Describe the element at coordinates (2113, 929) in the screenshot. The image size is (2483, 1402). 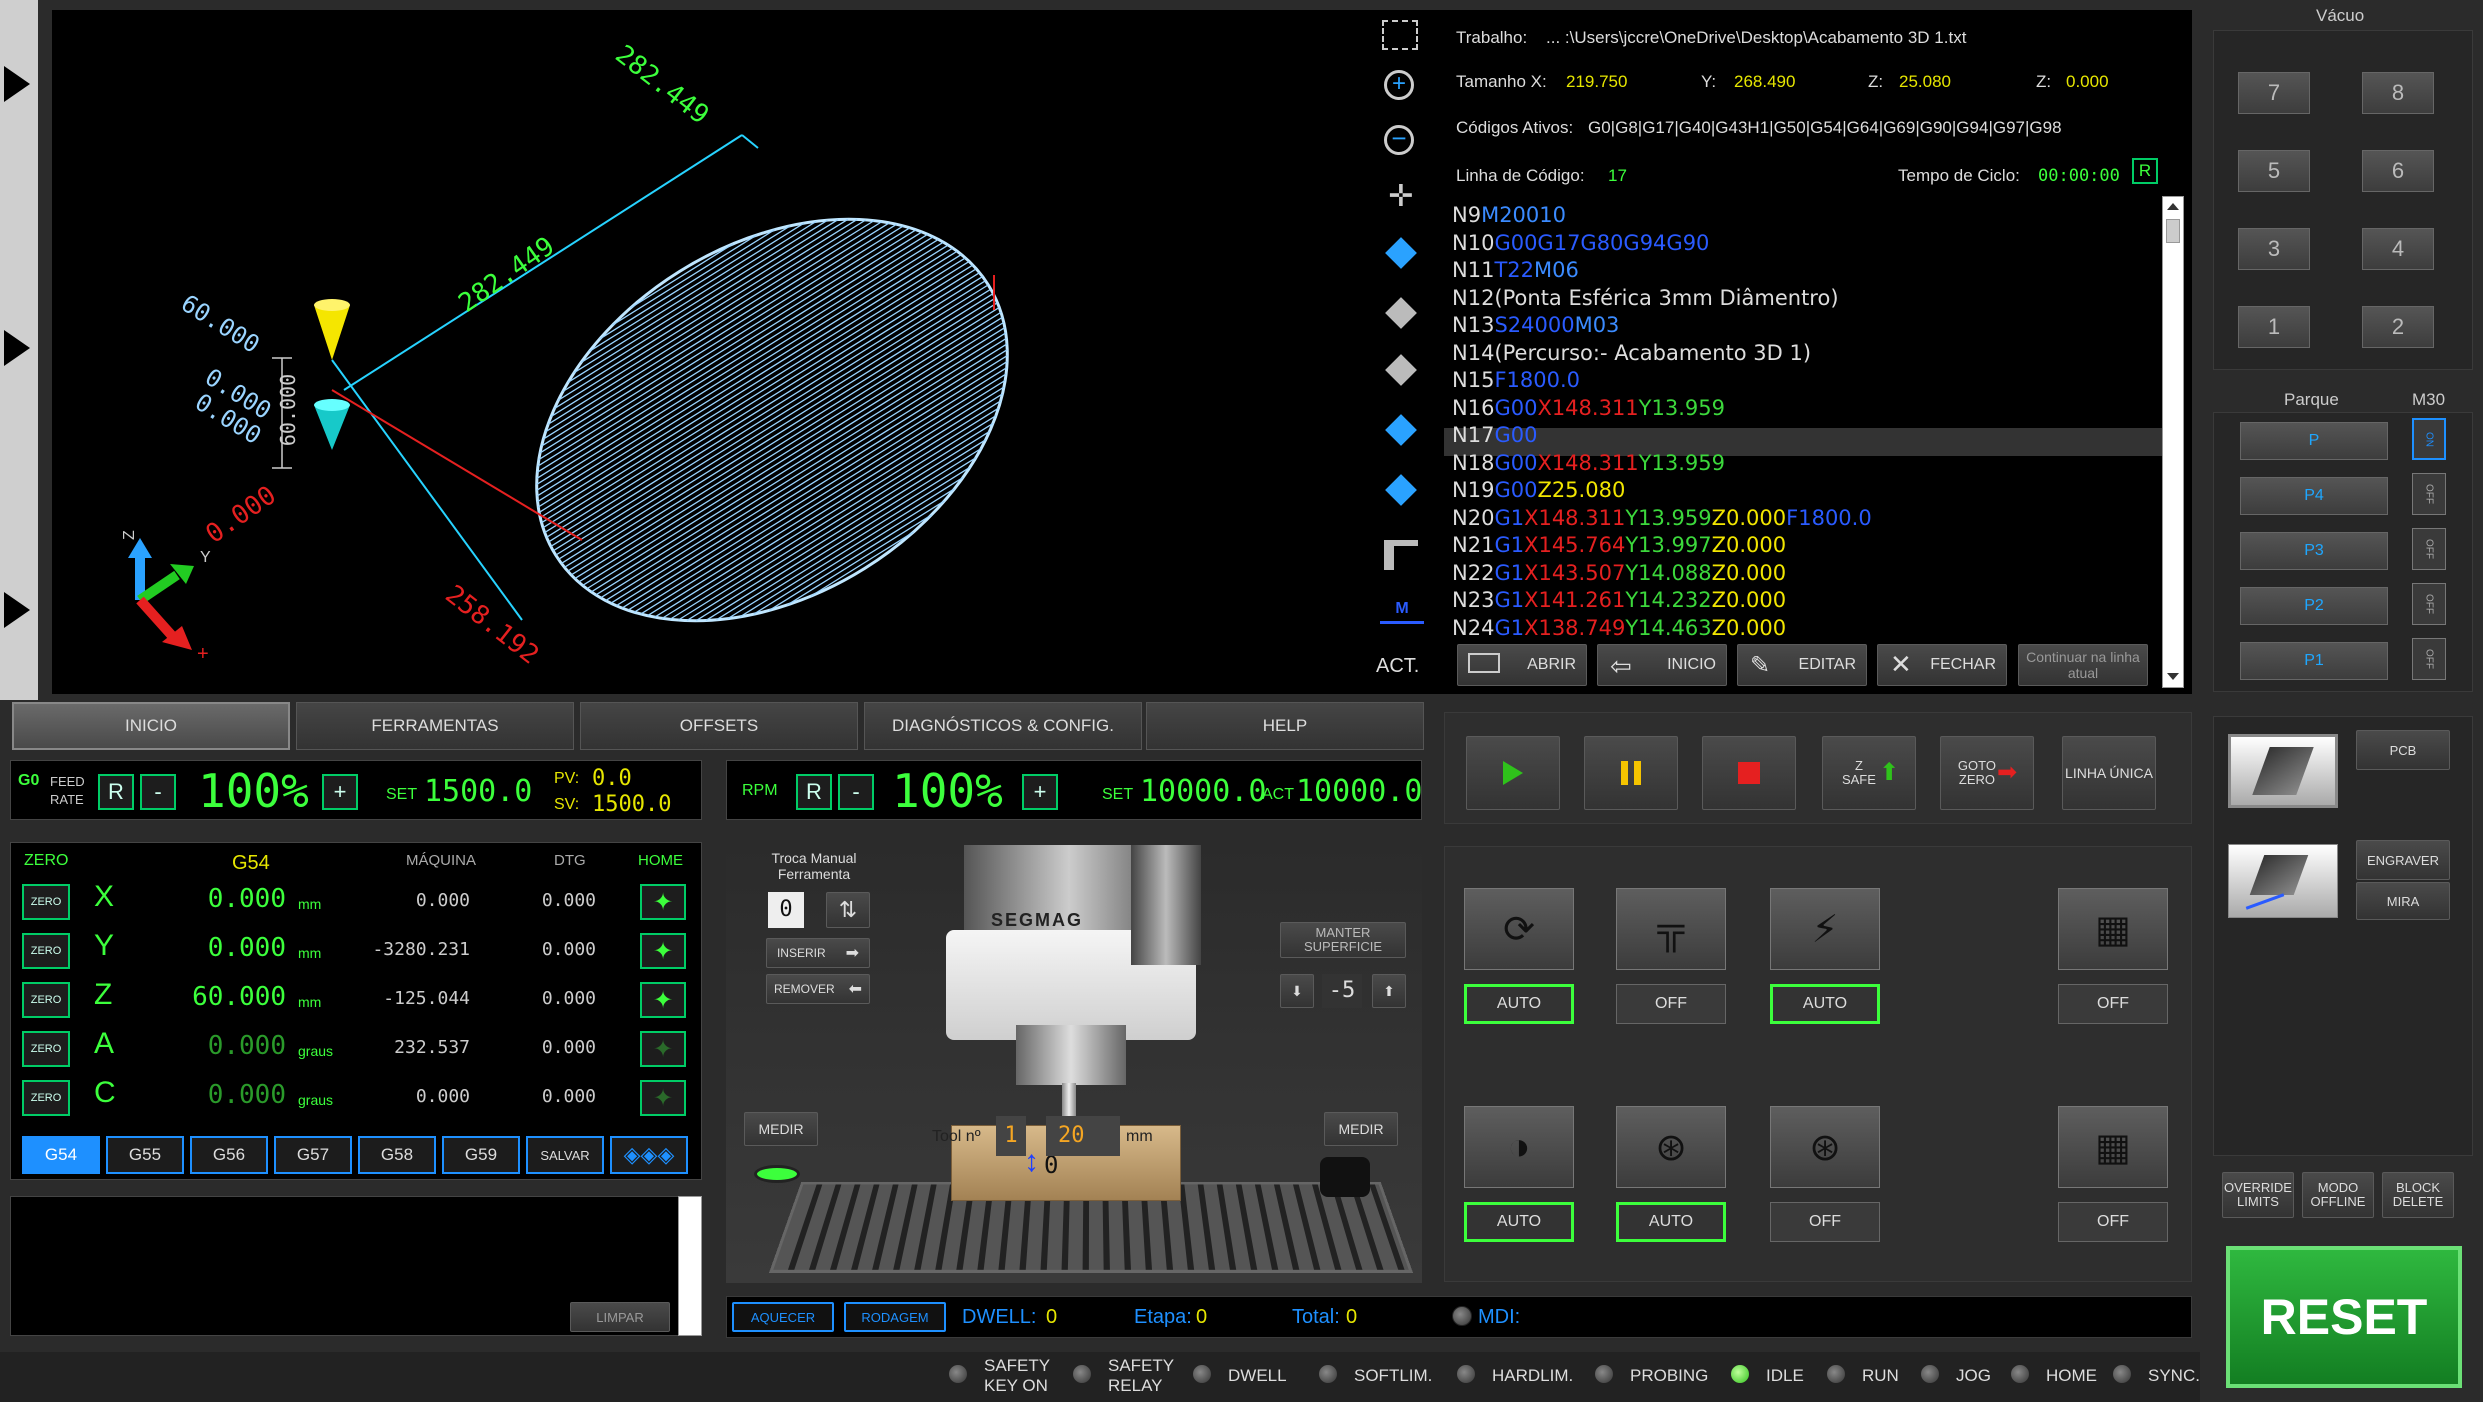
I see `vacuum-table-tile: ▦` at that location.